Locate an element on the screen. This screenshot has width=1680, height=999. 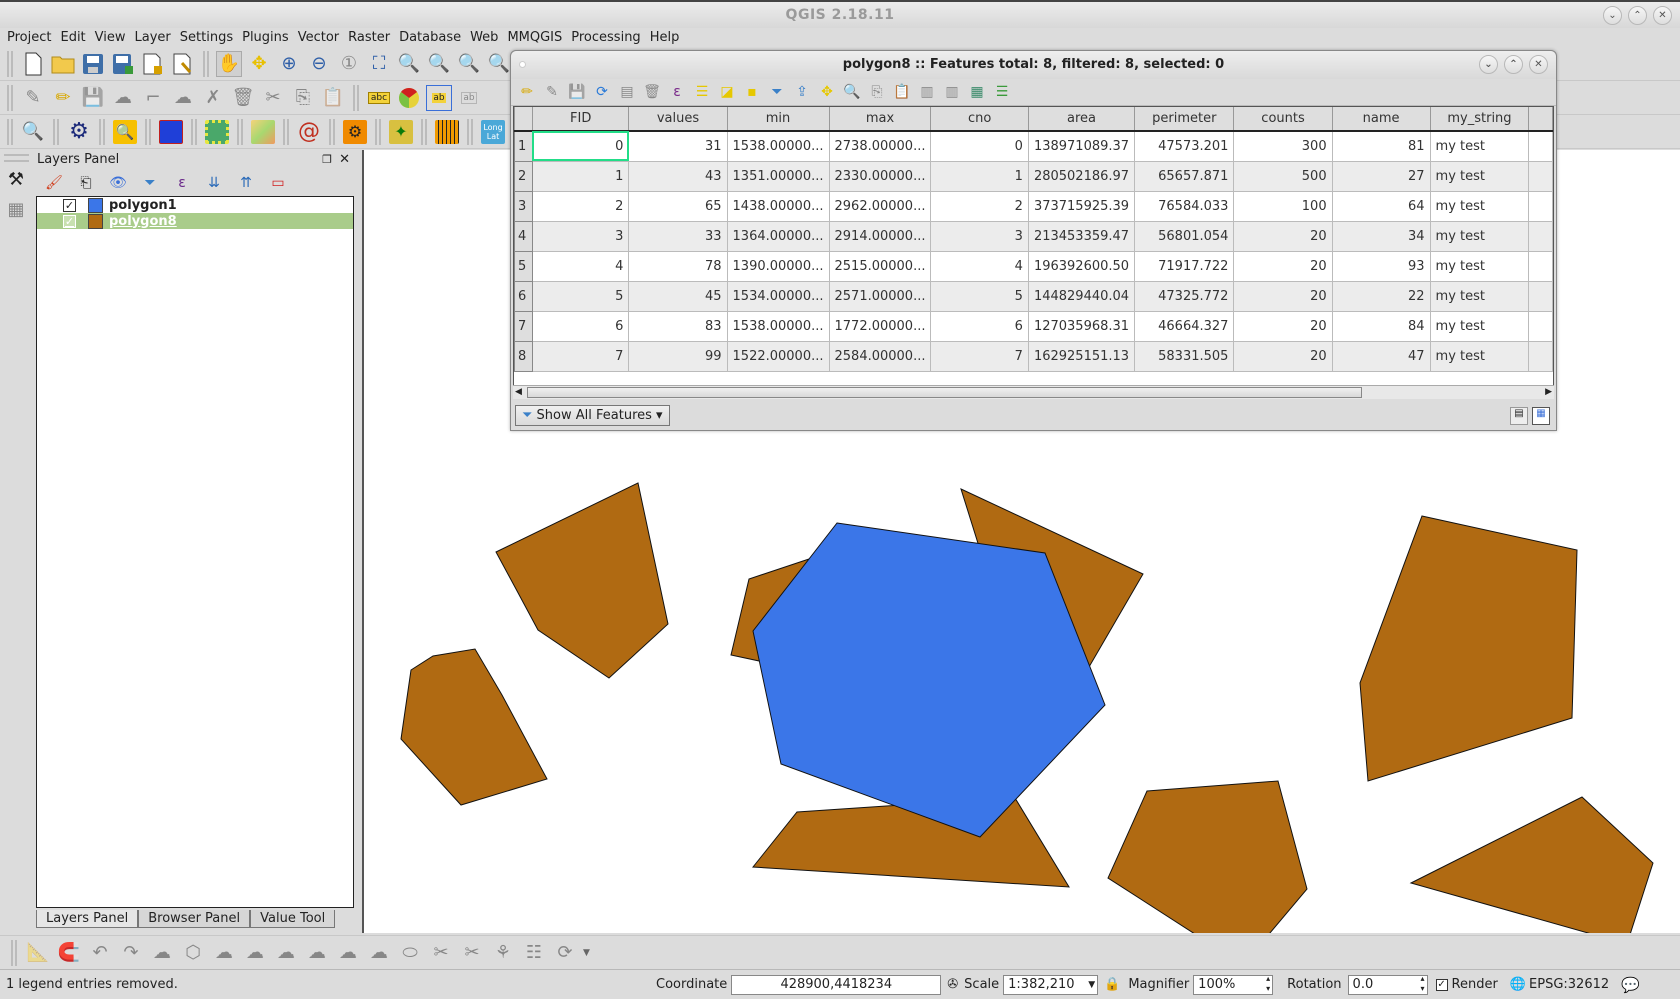
table-cell-values: 99 is located at coordinates (678, 356).